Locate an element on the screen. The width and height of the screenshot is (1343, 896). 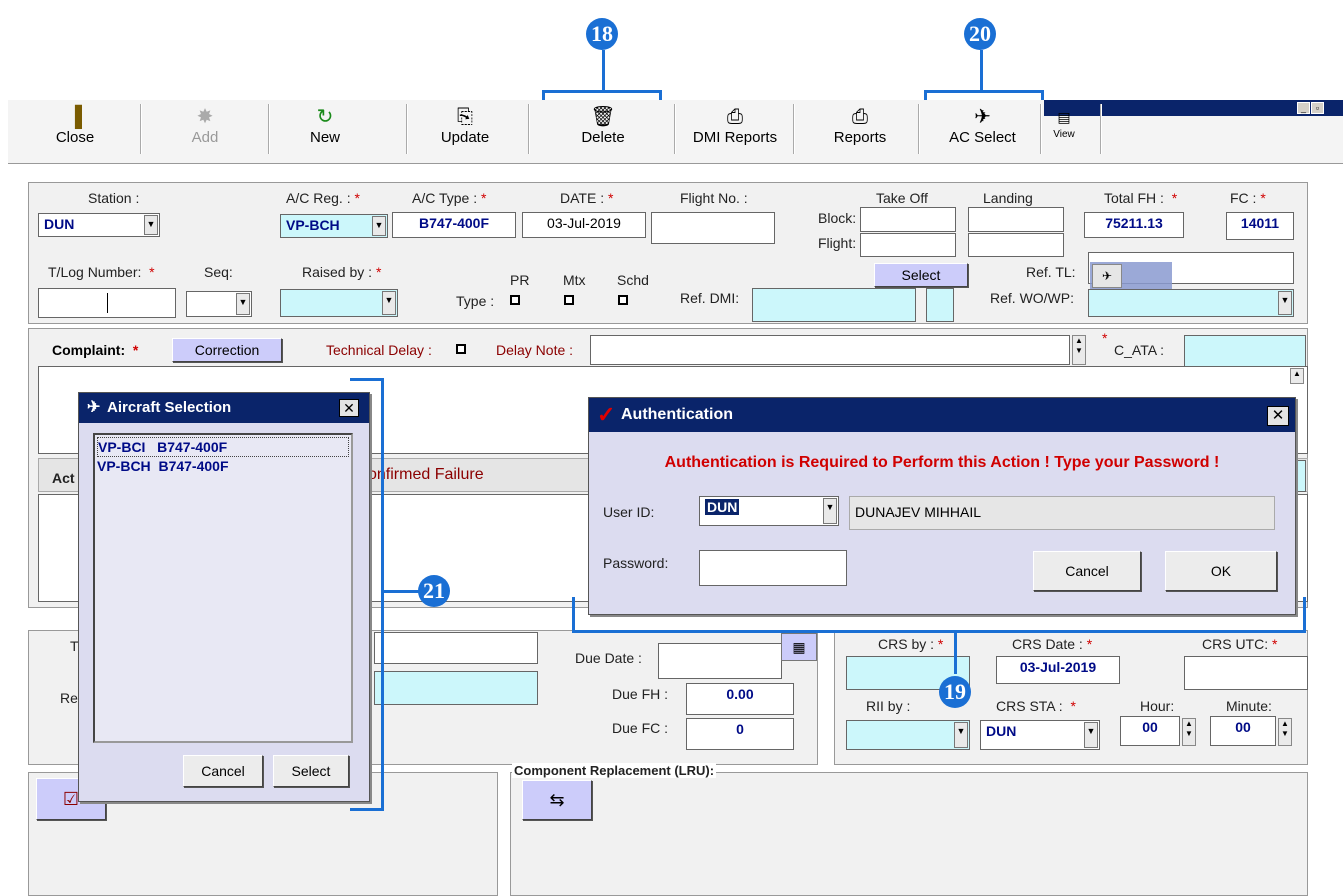
callout-20-line is located at coordinates (981, 70).